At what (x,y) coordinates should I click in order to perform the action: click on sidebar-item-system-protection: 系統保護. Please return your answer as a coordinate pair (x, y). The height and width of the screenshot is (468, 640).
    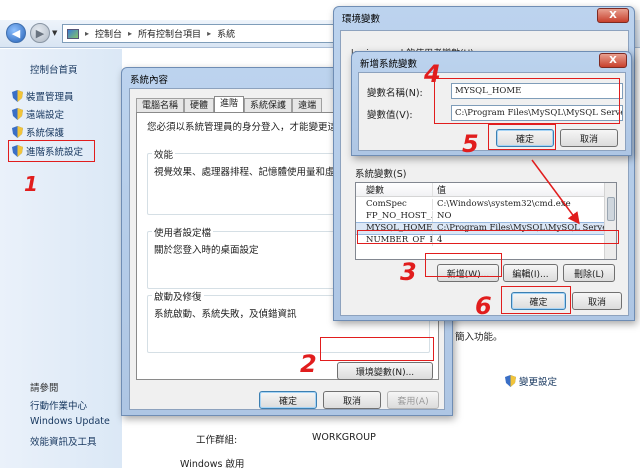
    Looking at the image, I should click on (38, 132).